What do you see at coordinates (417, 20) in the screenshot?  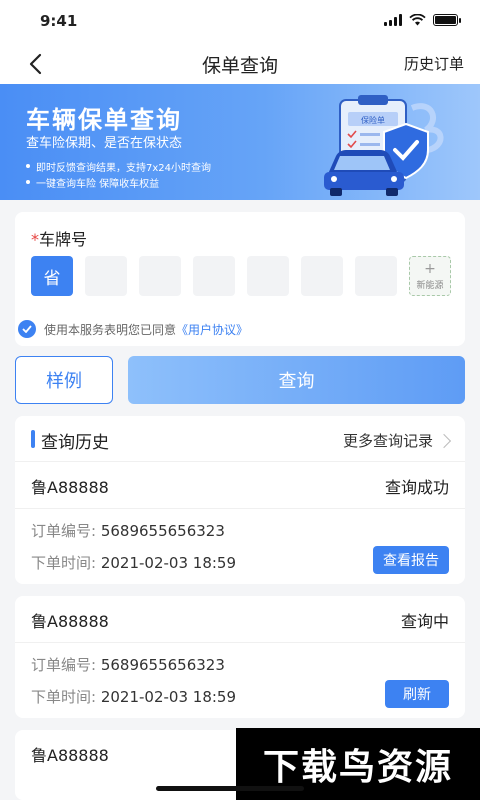 I see `wifi-icon` at bounding box center [417, 20].